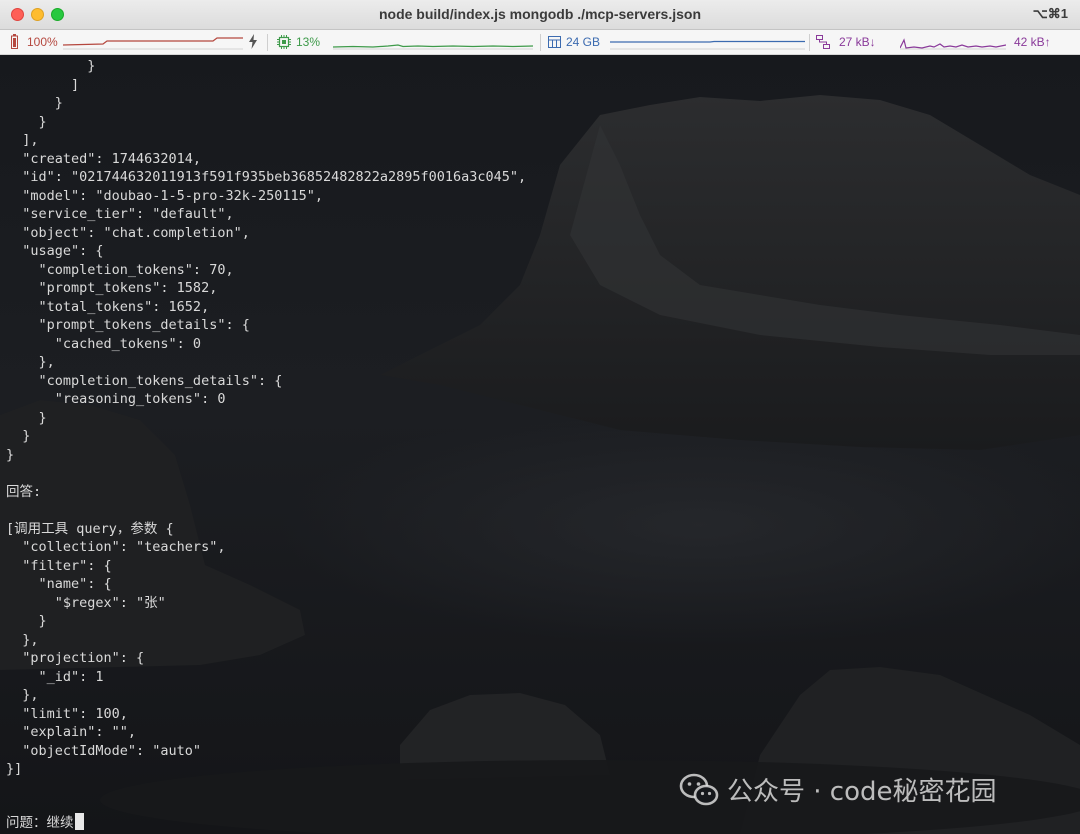  I want to click on network-download-value: 27 kB↓, so click(857, 42).